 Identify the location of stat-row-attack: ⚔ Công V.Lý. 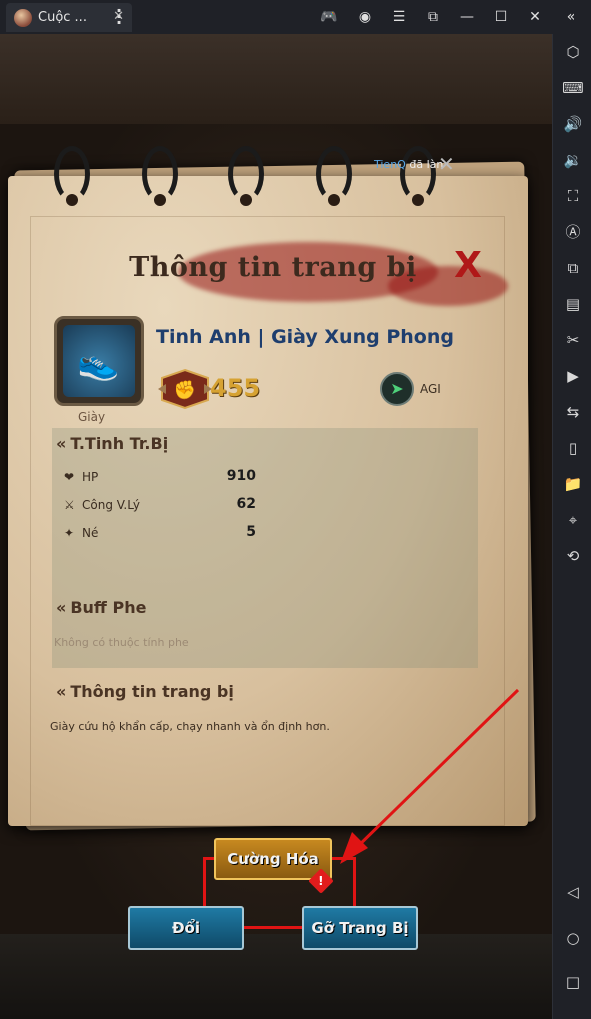
(102, 505).